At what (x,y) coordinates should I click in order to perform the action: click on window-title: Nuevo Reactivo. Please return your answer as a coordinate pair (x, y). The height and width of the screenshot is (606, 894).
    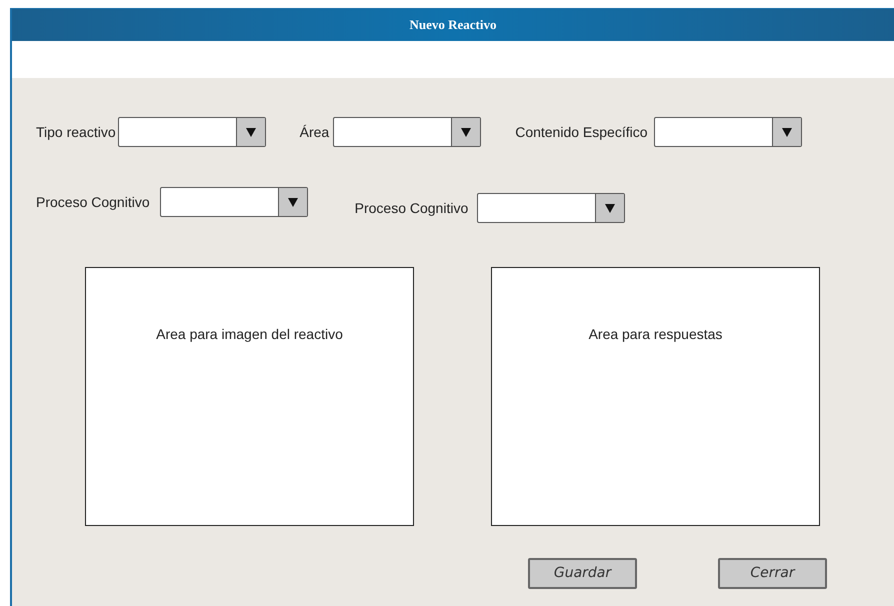
    Looking at the image, I should click on (452, 25).